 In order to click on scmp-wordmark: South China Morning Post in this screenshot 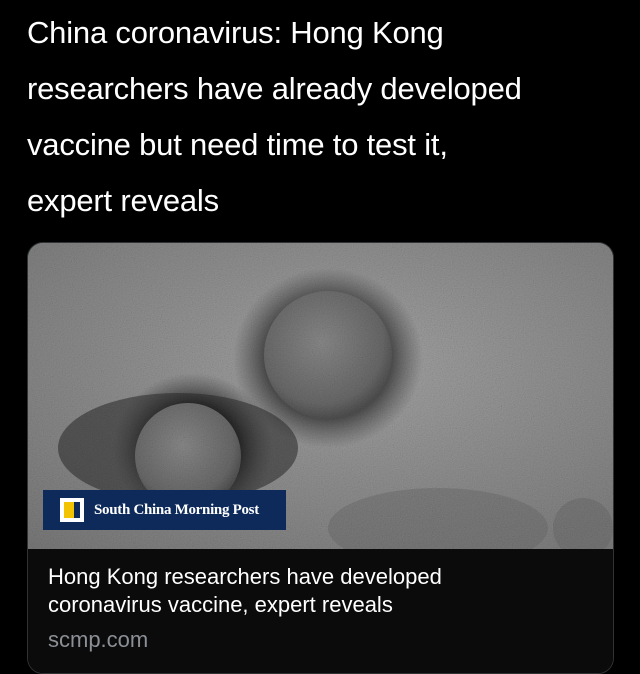, I will do `click(176, 509)`.